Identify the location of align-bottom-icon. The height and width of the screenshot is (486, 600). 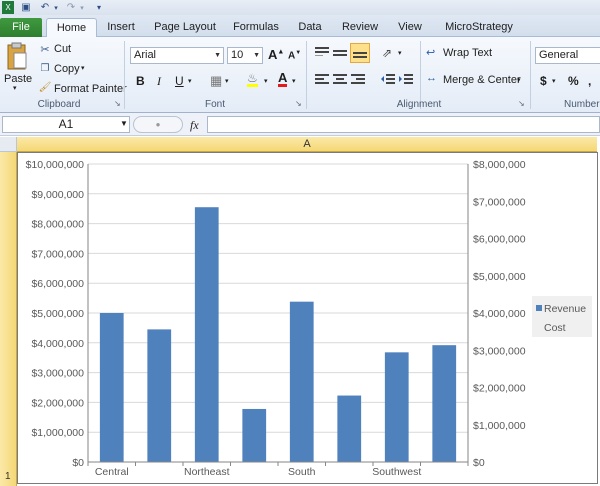
(360, 53).